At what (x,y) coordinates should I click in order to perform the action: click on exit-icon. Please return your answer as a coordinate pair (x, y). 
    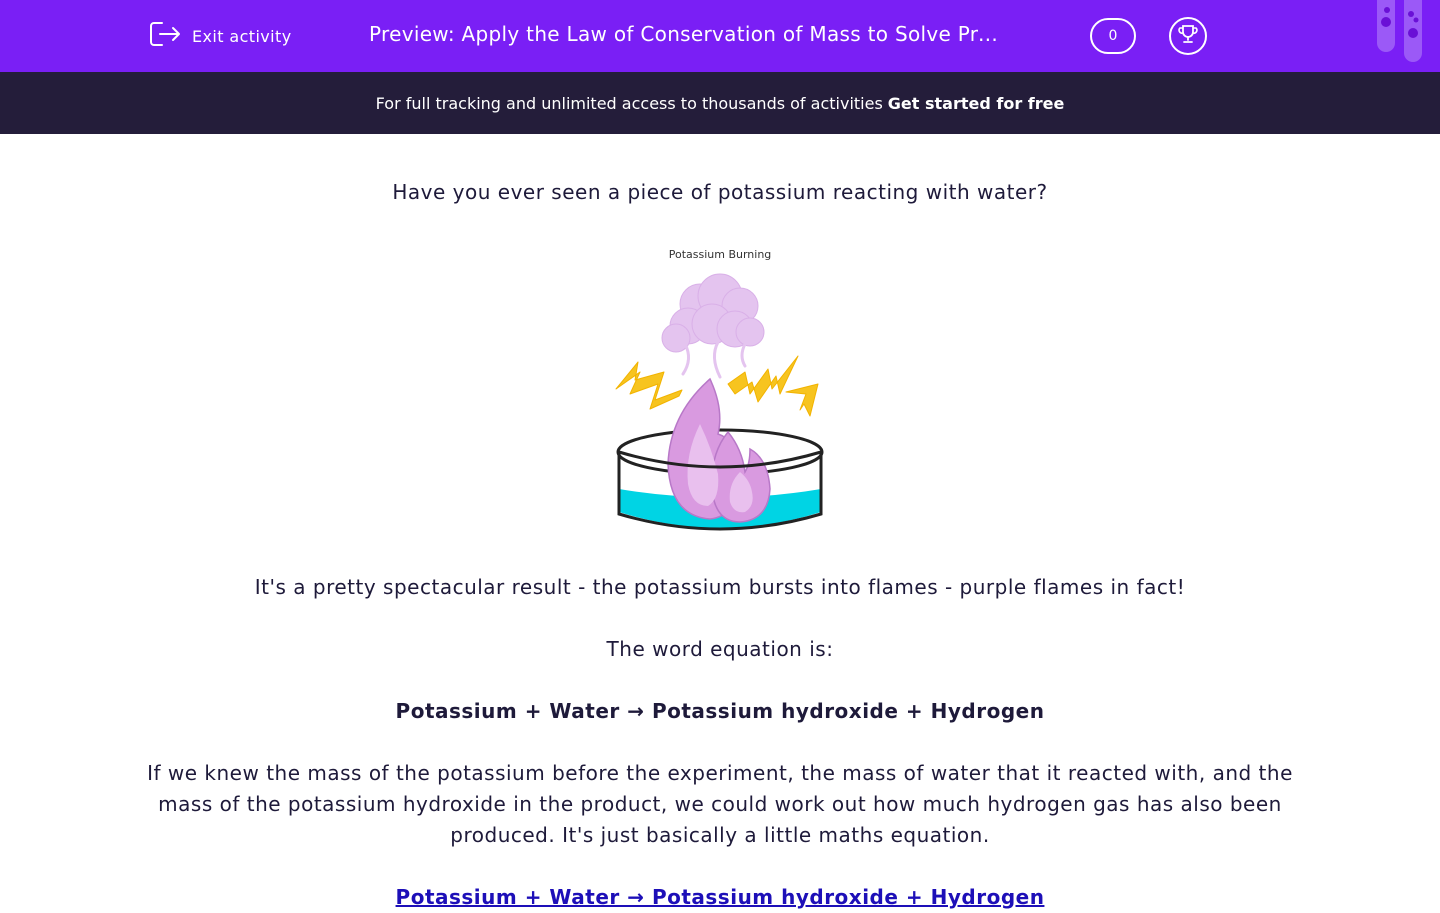
    Looking at the image, I should click on (165, 36).